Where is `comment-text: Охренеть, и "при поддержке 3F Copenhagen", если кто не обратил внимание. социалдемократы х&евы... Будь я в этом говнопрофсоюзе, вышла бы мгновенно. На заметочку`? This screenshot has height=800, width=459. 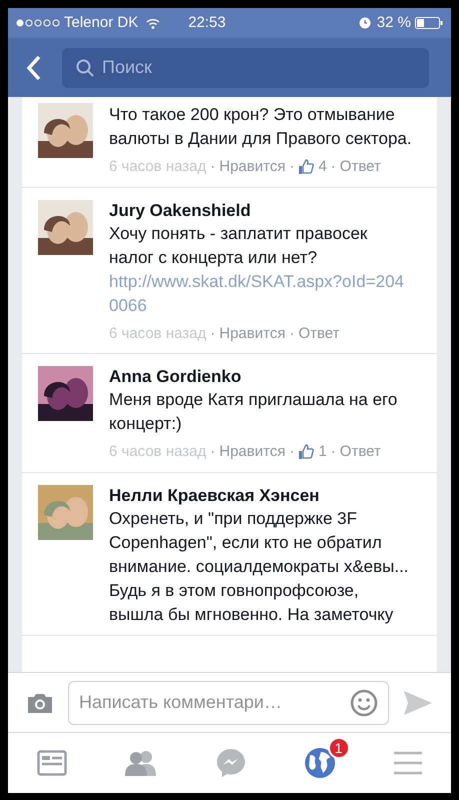
comment-text: Охренеть, и "при поддержке 3F Copenhagen", если кто не обратил внимание. социалдемократы х&евы... Будь я в этом говнопрофсоюзе, вышла бы мгновенно. На заметочку is located at coordinates (259, 567).